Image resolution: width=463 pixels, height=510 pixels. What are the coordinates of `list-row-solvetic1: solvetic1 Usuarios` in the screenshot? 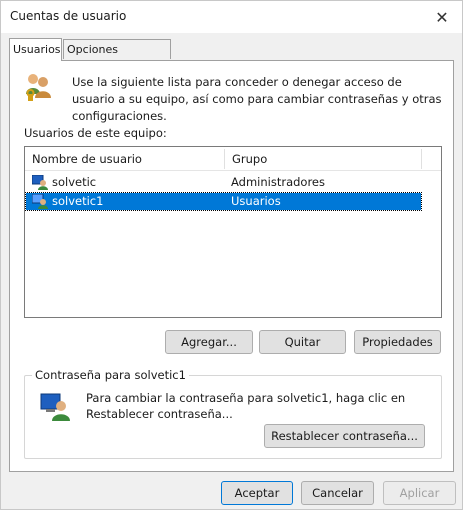 It's located at (223, 201).